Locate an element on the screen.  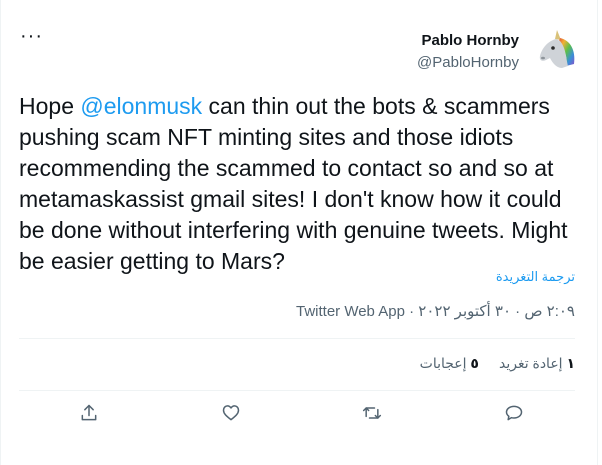
author-block: Pablo Hornby @PabloHornby is located at coordinates (468, 51).